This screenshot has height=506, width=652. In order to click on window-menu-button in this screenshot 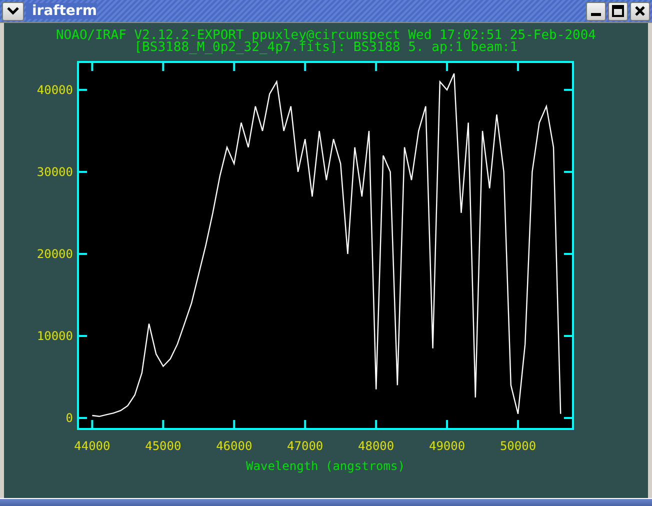, I will do `click(13, 11)`.